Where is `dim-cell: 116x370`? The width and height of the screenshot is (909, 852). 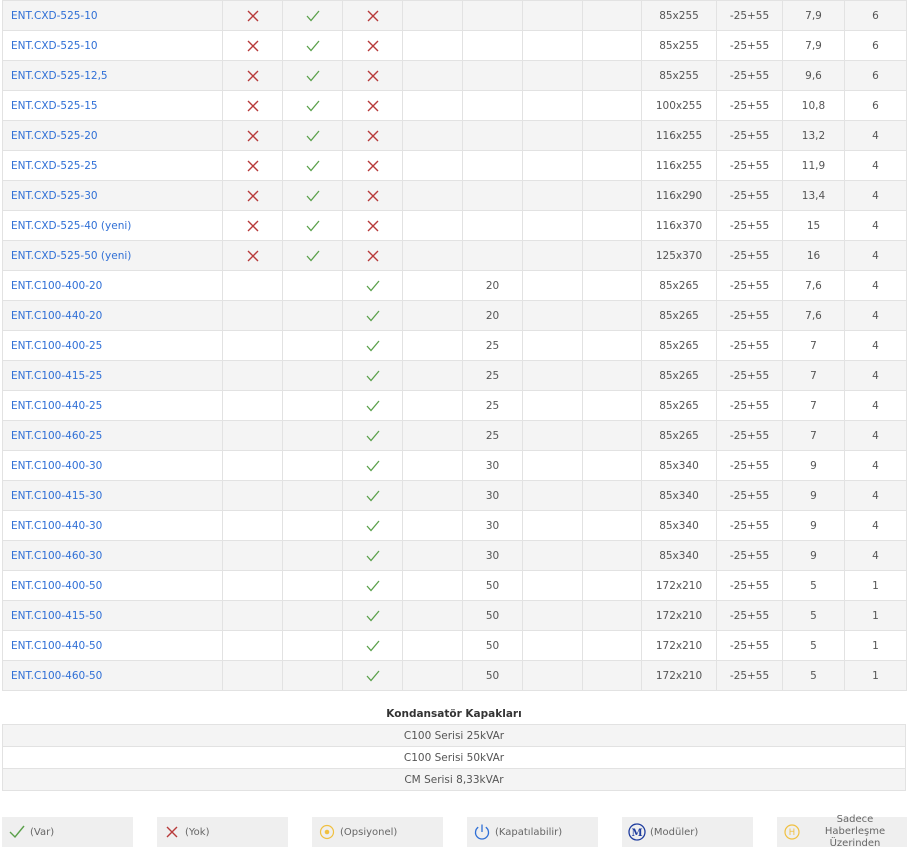
dim-cell: 116x370 is located at coordinates (679, 225).